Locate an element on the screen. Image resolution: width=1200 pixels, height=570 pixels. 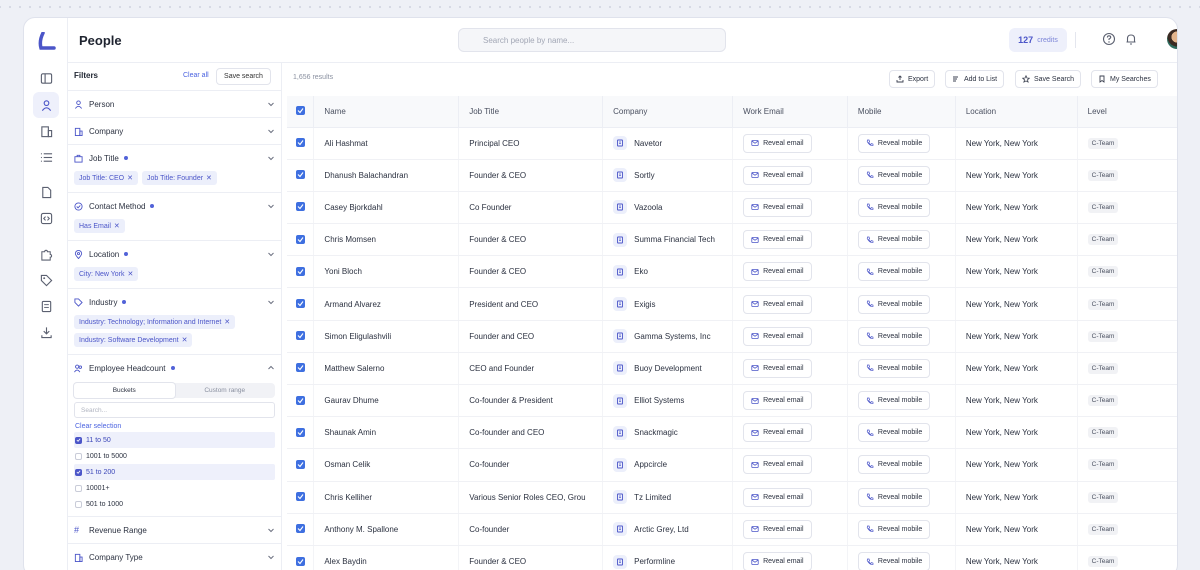
column-header-location: Location is located at coordinates (1016, 112).